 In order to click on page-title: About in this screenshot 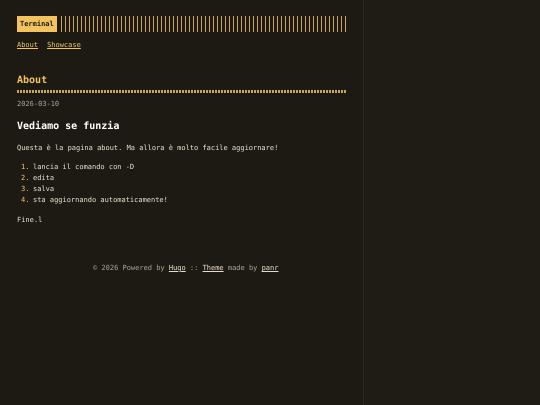, I will do `click(32, 80)`.